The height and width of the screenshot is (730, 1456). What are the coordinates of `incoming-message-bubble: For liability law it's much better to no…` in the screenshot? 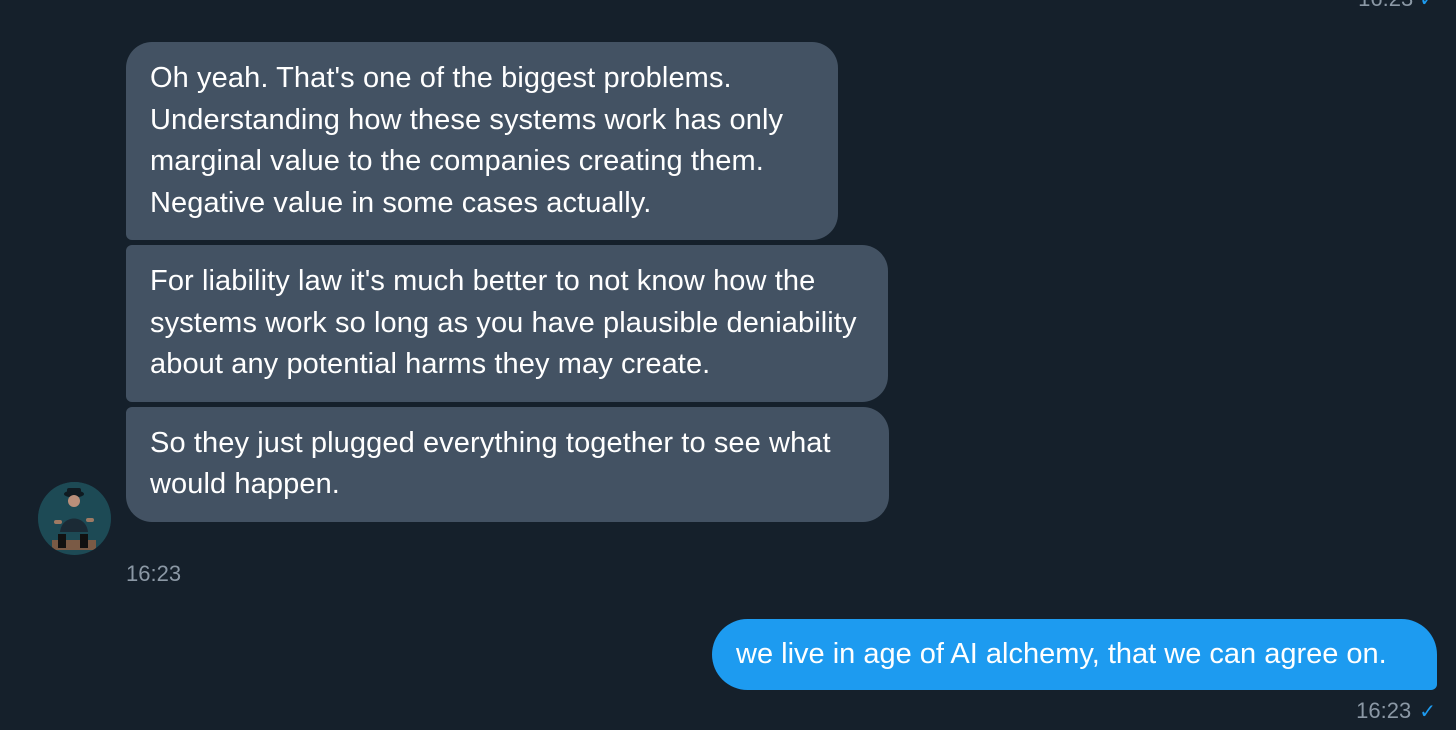 It's located at (507, 323).